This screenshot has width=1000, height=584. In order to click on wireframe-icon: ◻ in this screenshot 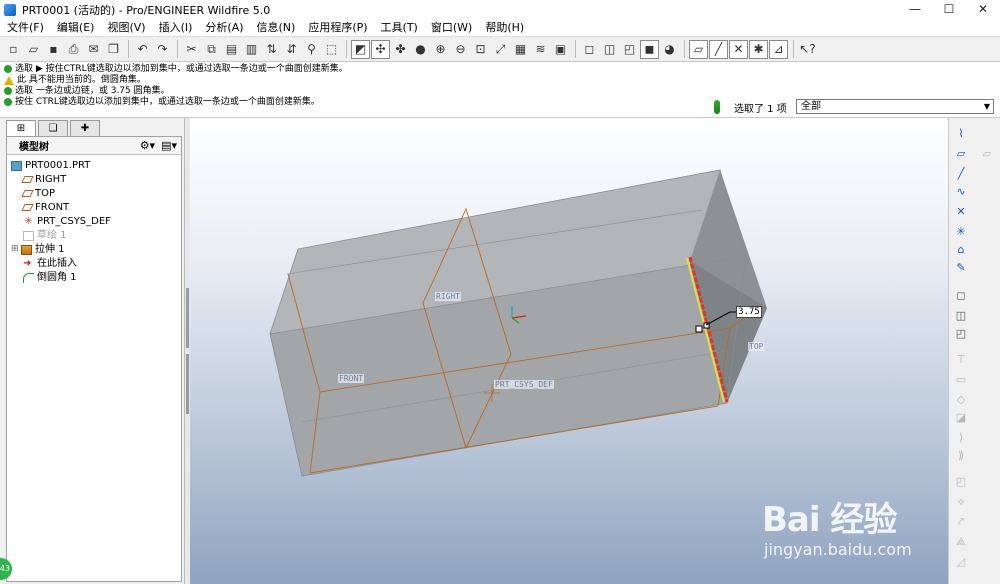, I will do `click(589, 49)`.